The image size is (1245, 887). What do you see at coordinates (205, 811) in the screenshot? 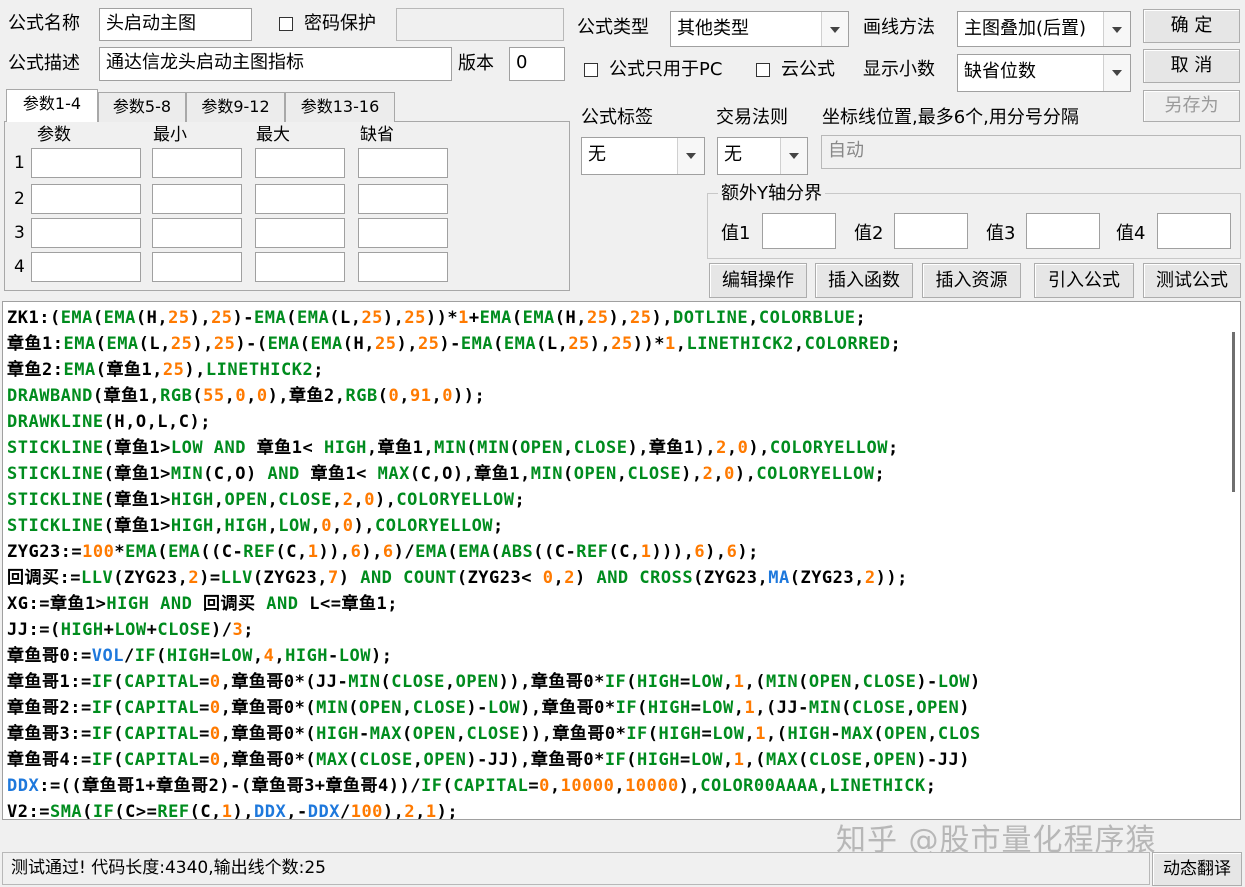
I see `code-token: (C,` at bounding box center [205, 811].